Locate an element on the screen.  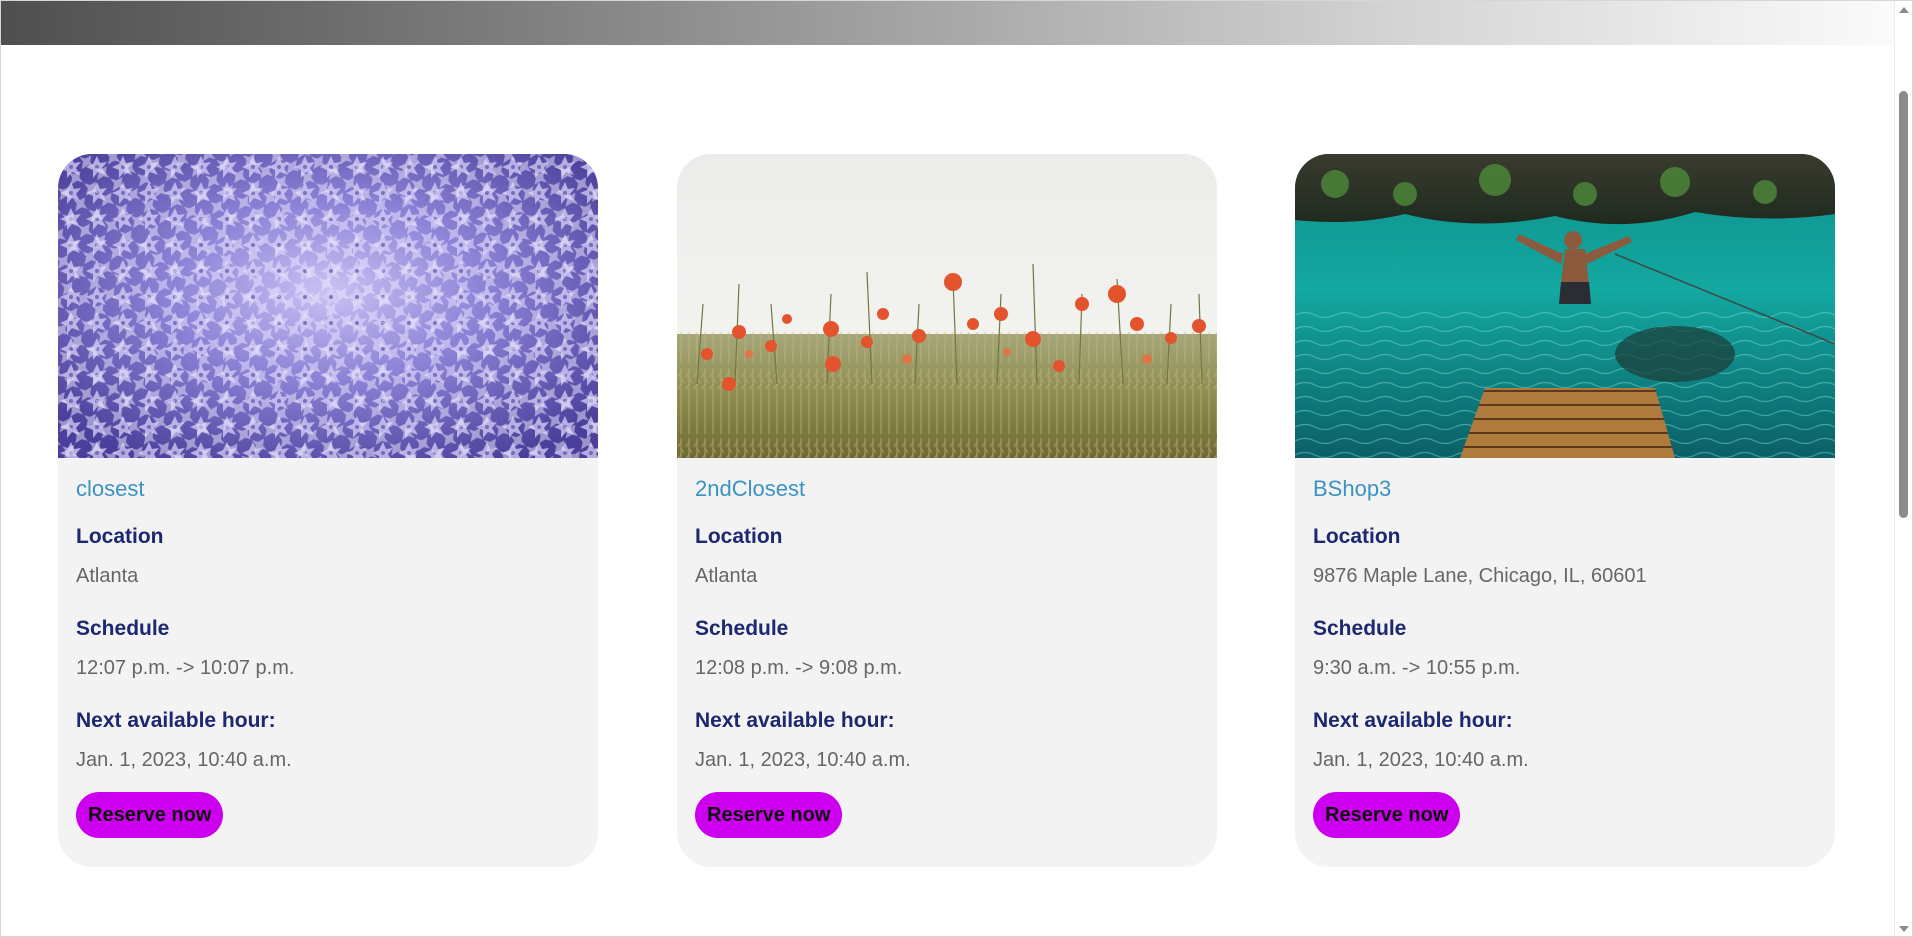
scrollbar-thumb is located at coordinates (1903, 304).